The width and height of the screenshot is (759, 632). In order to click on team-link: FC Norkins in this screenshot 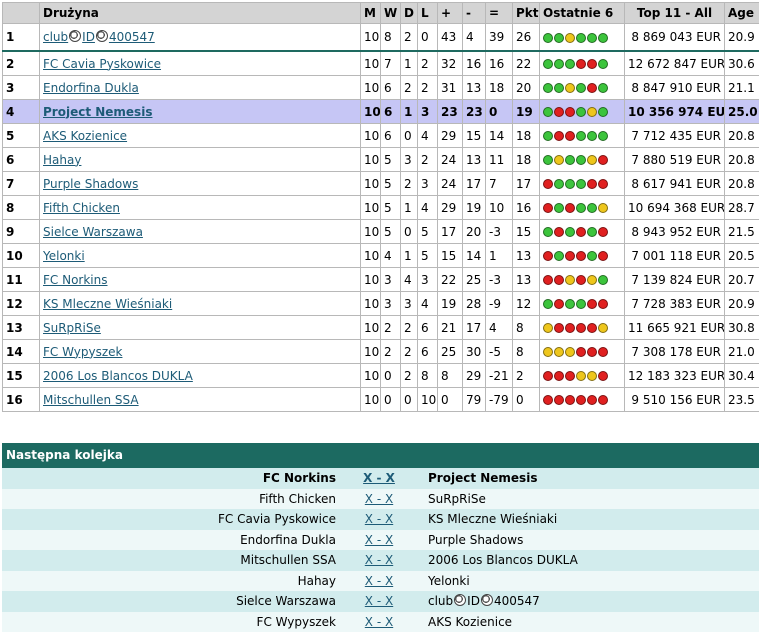, I will do `click(75, 280)`.